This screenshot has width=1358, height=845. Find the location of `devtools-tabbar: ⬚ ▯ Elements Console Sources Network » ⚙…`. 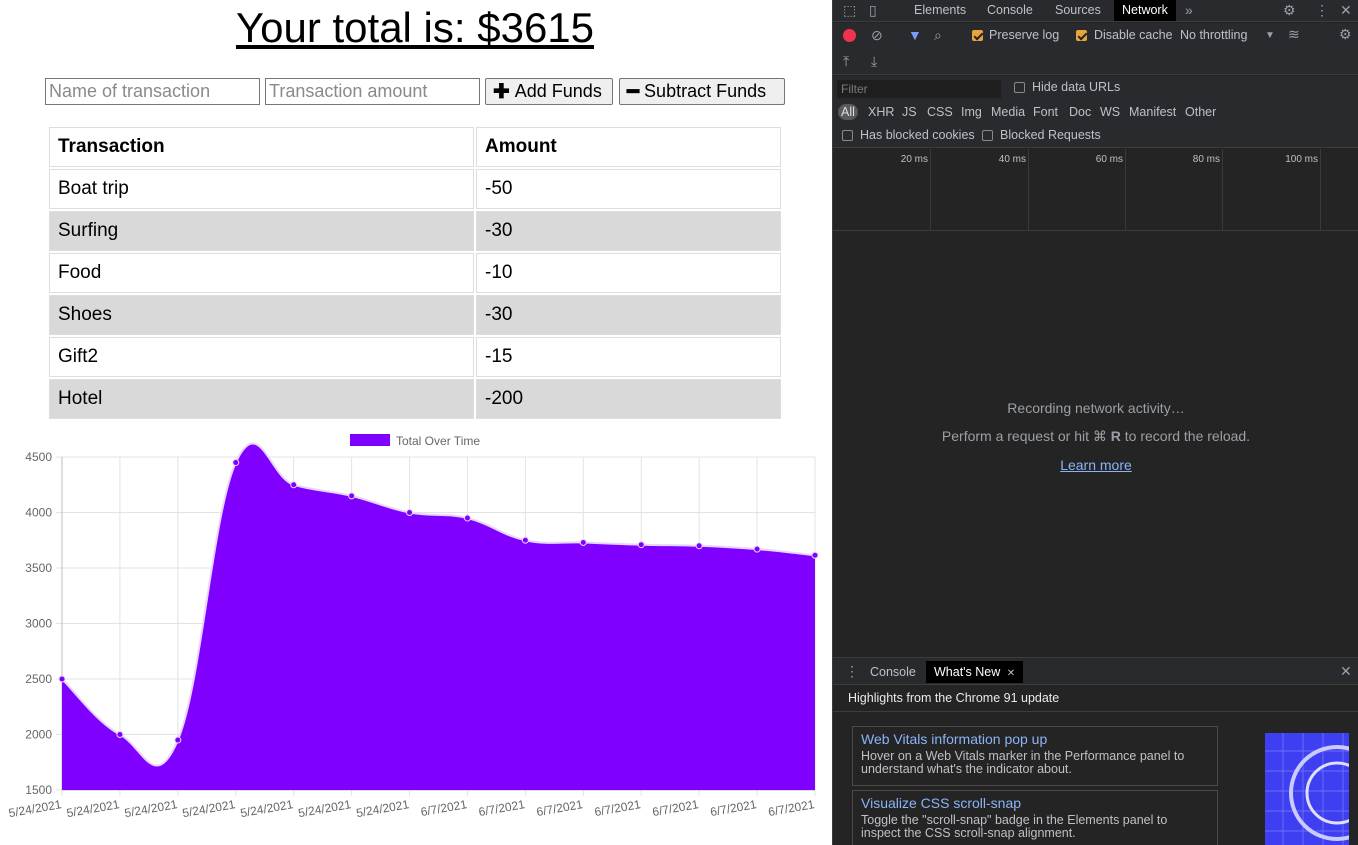

devtools-tabbar: ⬚ ▯ Elements Console Sources Network » ⚙… is located at coordinates (1095, 11).